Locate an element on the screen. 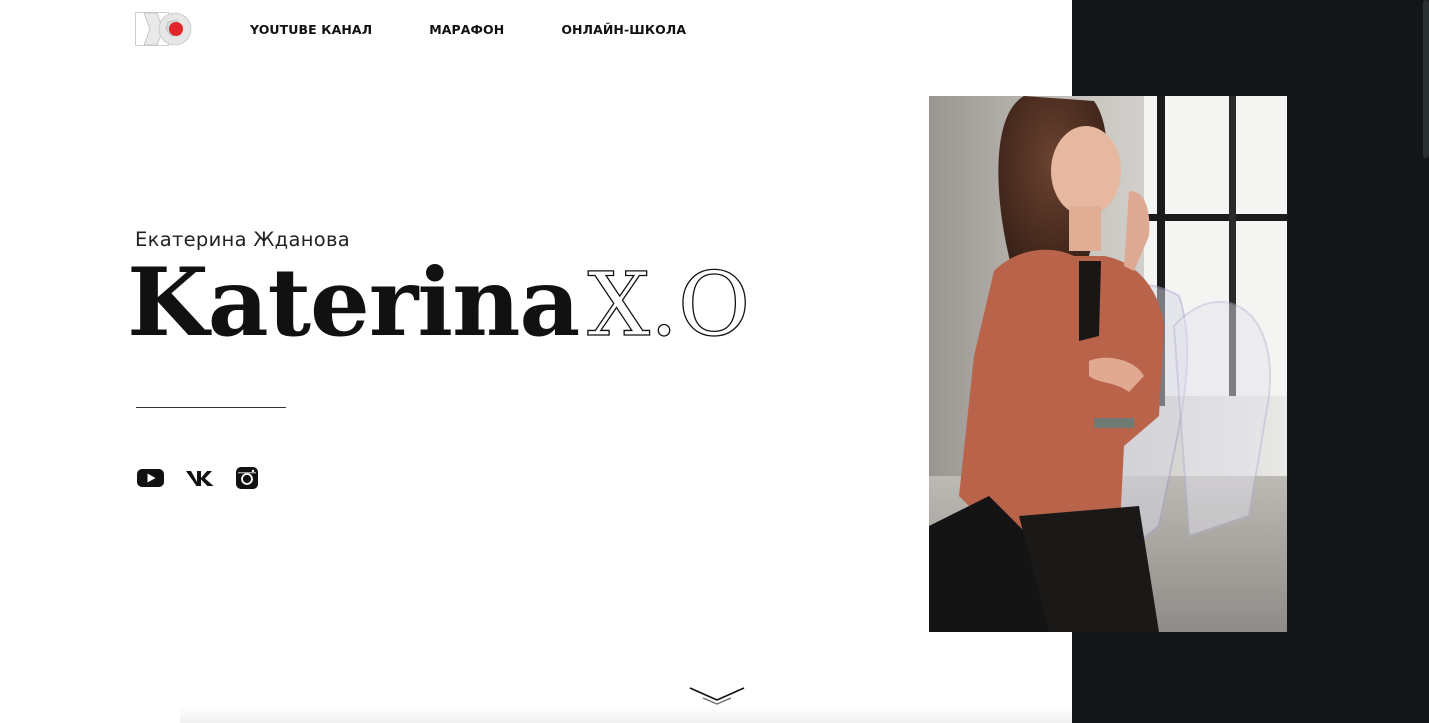 This screenshot has height=723, width=1429. instagram-link is located at coordinates (247, 480).